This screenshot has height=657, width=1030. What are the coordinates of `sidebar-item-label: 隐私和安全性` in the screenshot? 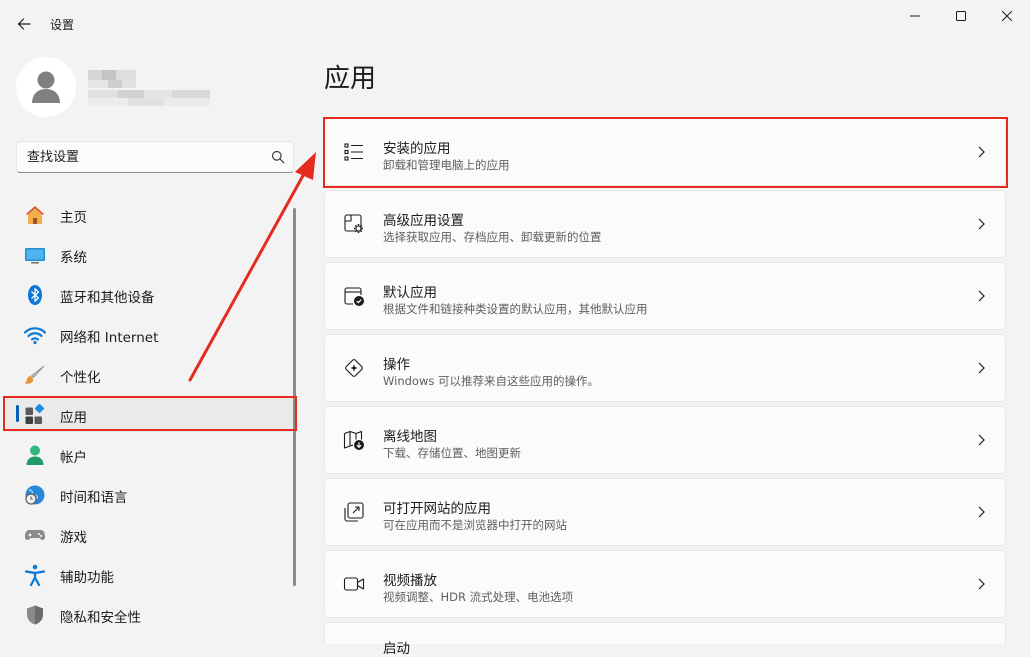 It's located at (100, 618).